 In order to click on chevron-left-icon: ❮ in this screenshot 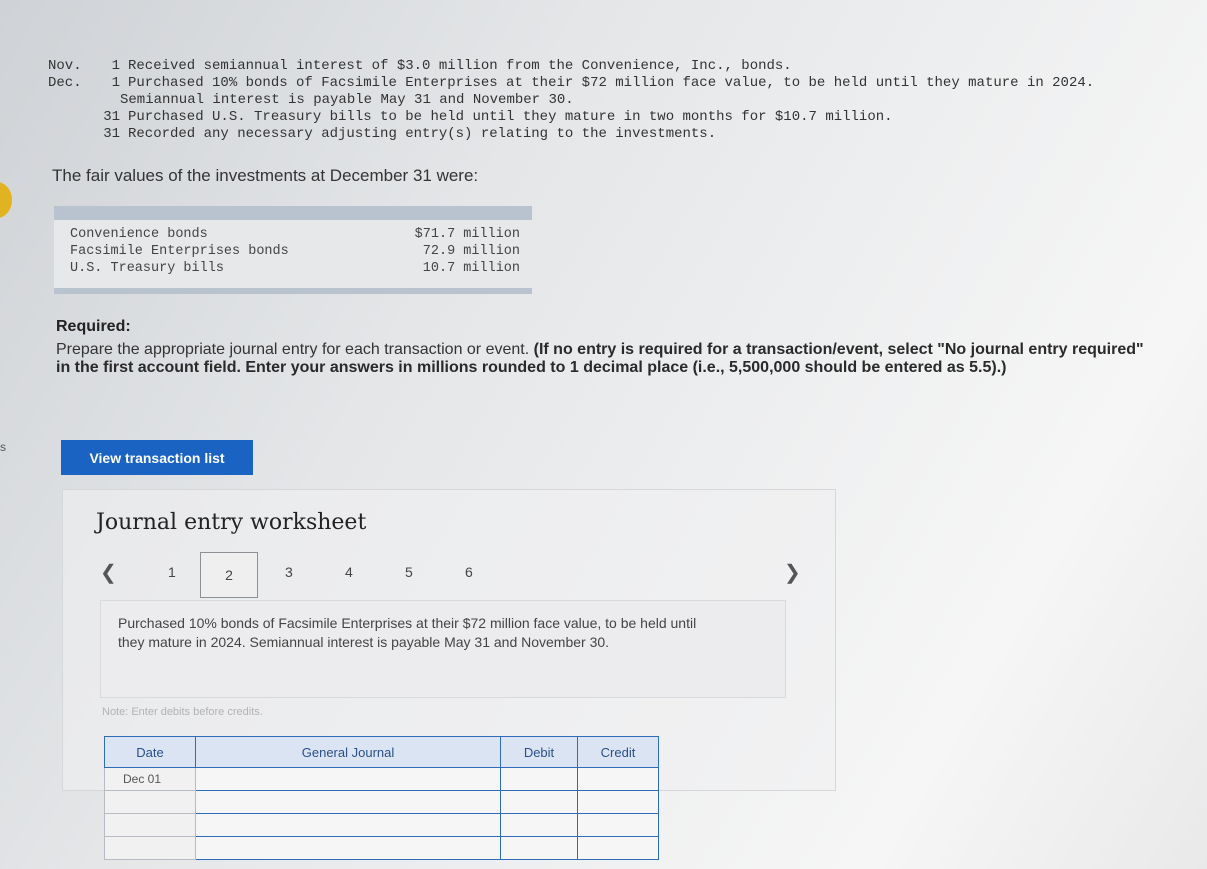, I will do `click(108, 572)`.